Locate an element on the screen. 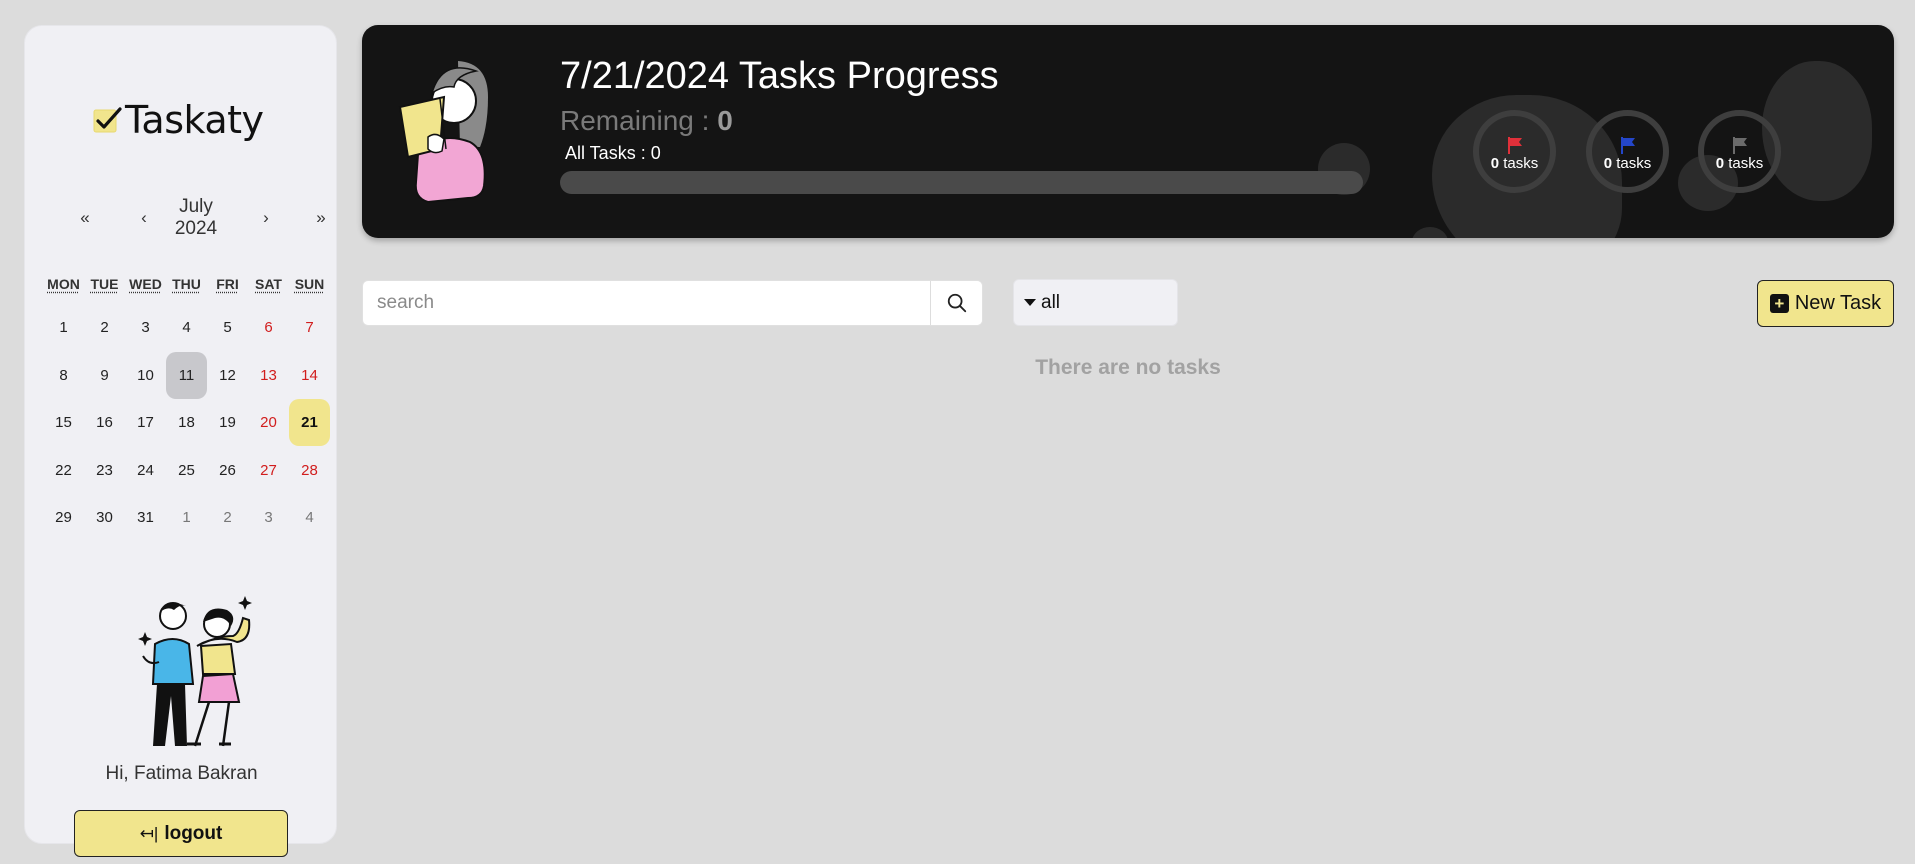 Image resolution: width=1915 pixels, height=864 pixels. search-icon is located at coordinates (956, 303).